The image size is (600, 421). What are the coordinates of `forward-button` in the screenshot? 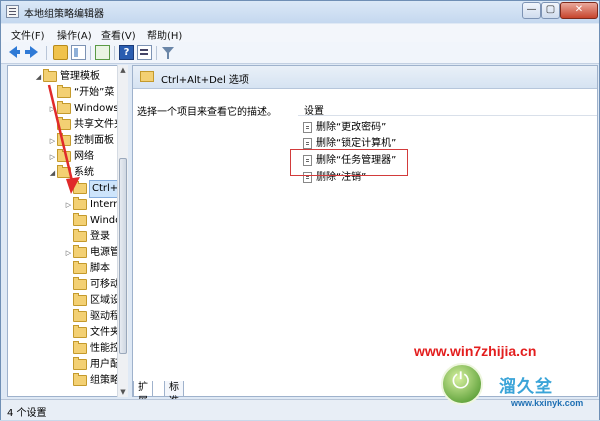 It's located at (32, 52).